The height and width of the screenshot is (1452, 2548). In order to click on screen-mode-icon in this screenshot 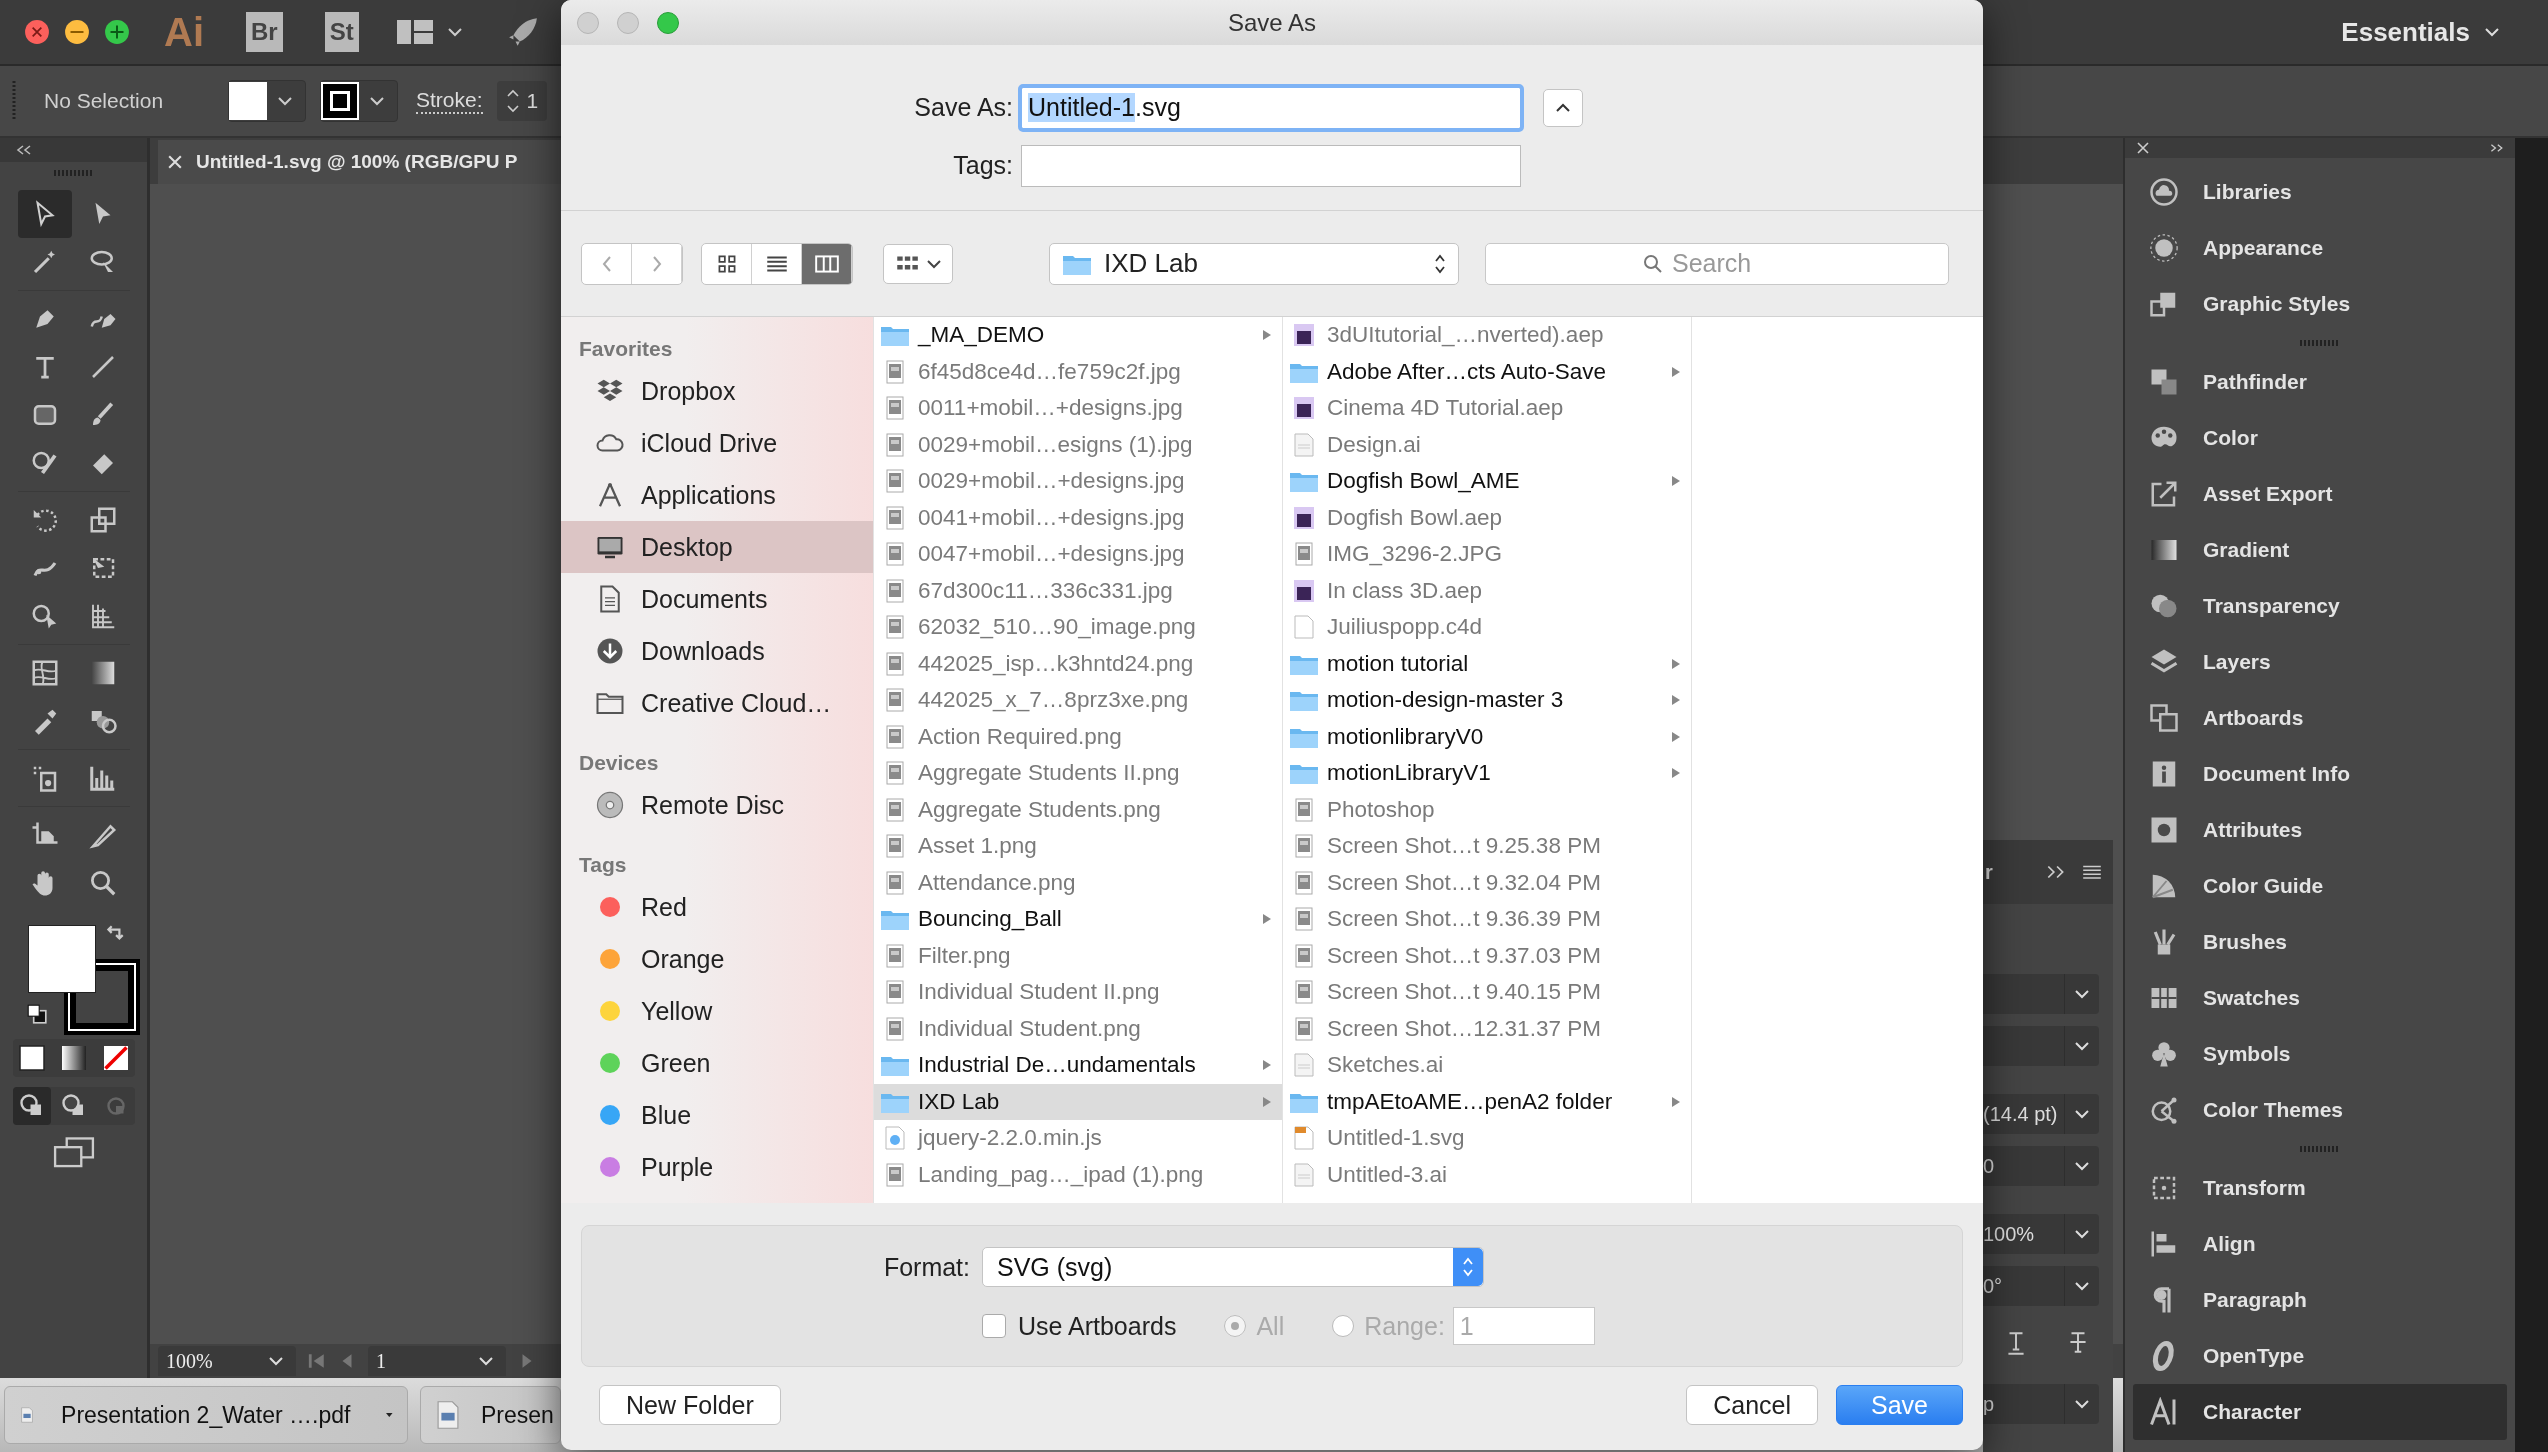, I will do `click(73, 1153)`.